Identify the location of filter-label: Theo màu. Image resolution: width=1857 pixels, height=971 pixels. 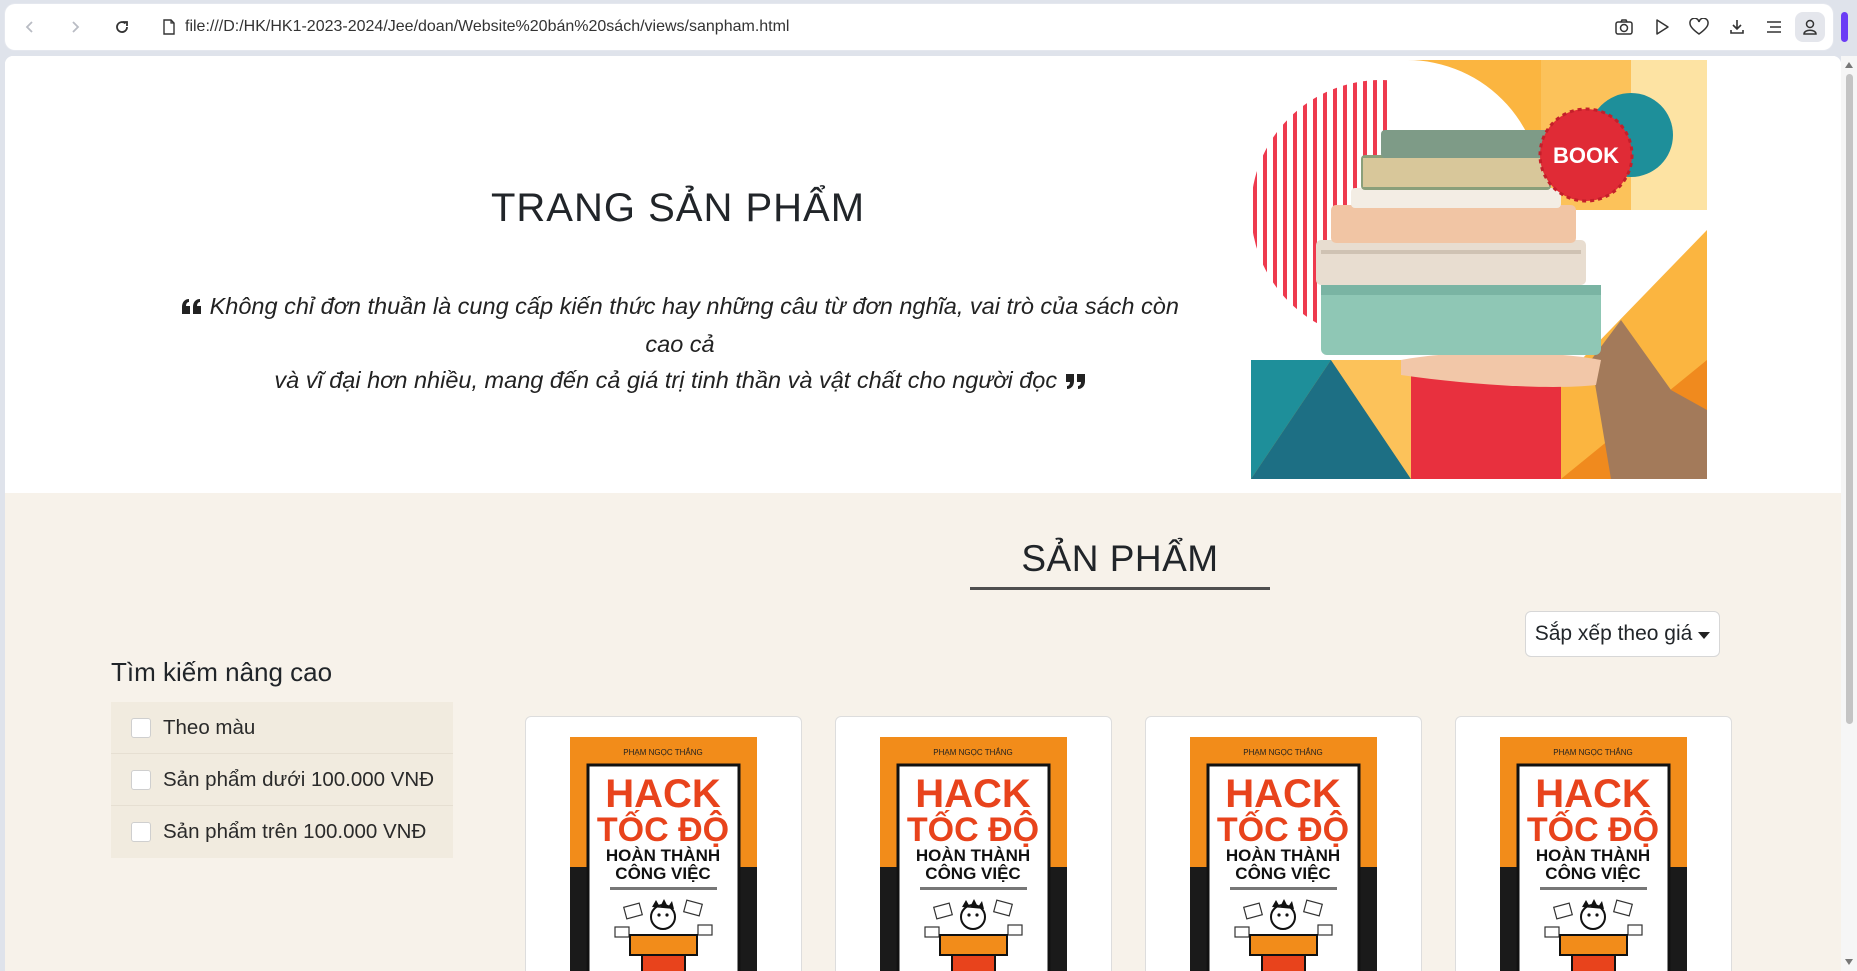
(209, 727).